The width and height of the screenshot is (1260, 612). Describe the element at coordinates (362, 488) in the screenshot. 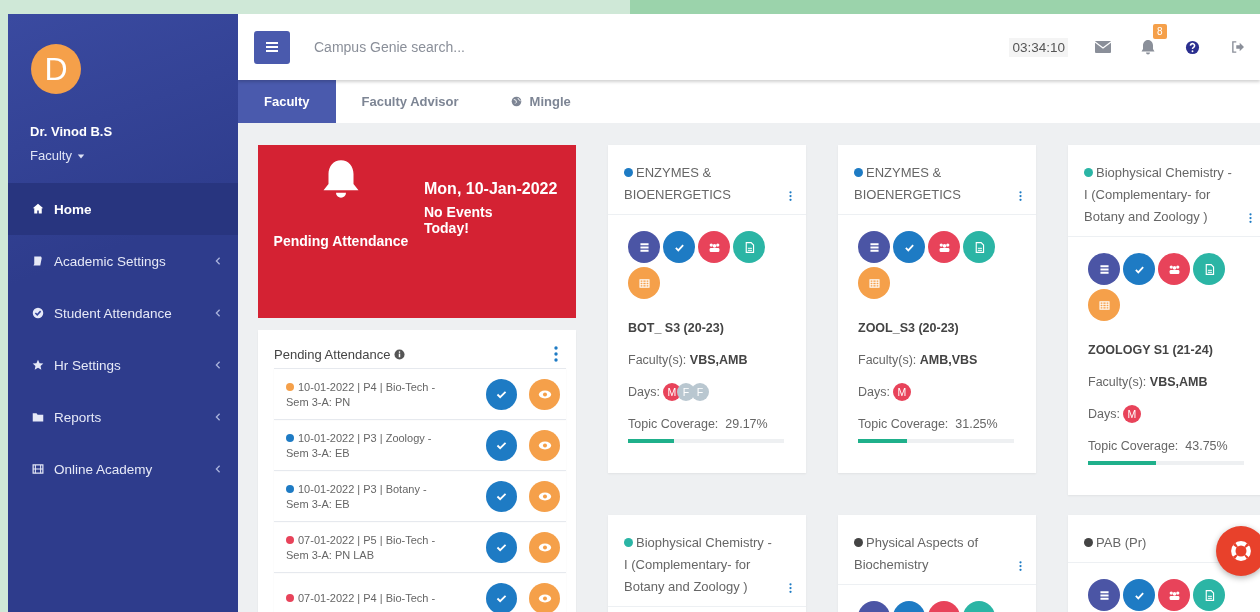

I see `attendance-entry: 10-01-2022 | P3 | Botany -` at that location.